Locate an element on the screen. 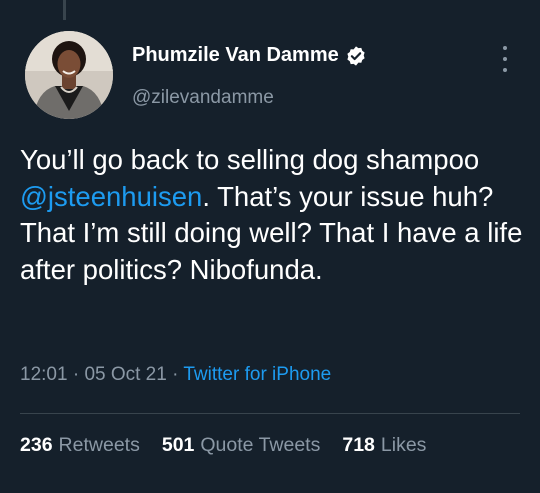 Image resolution: width=540 pixels, height=493 pixels. profile-photo-icon is located at coordinates (69, 75).